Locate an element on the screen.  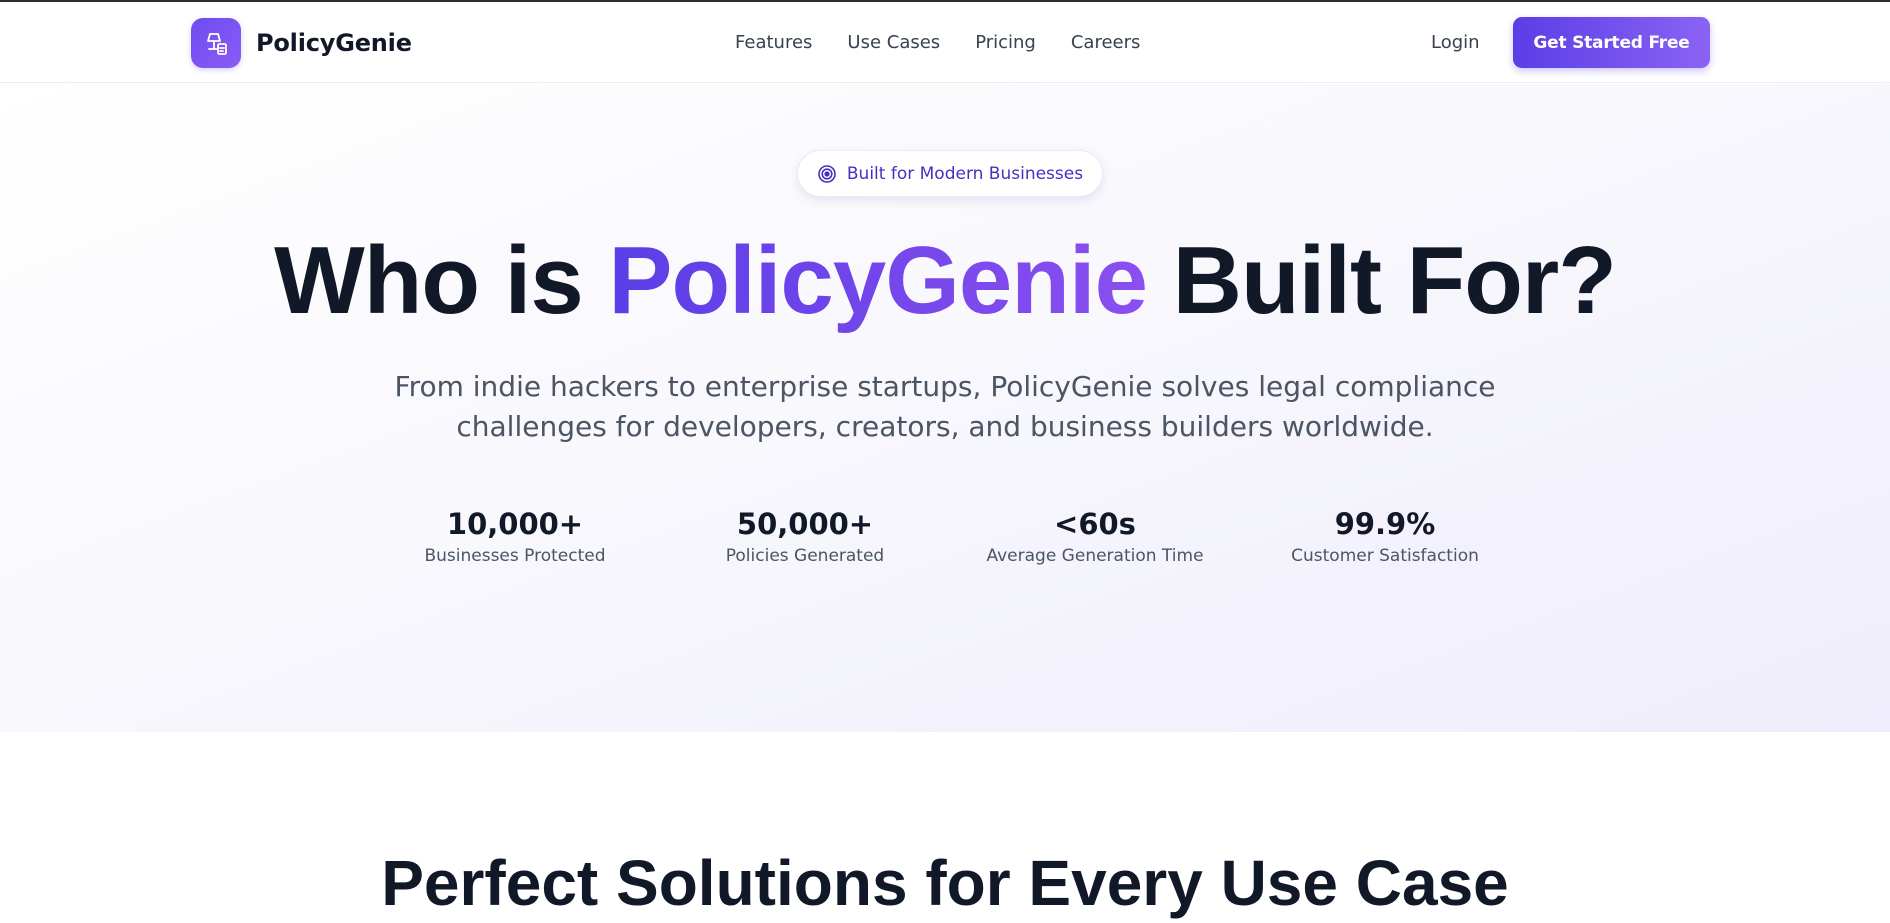
stat-item: 50,000+ Policies Generated is located at coordinates (805, 536).